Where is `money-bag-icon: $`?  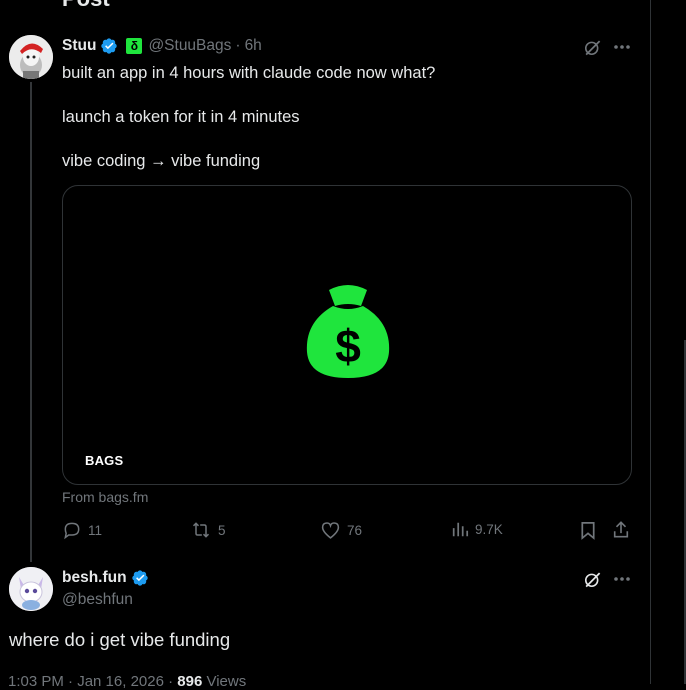
money-bag-icon: $ is located at coordinates (348, 331).